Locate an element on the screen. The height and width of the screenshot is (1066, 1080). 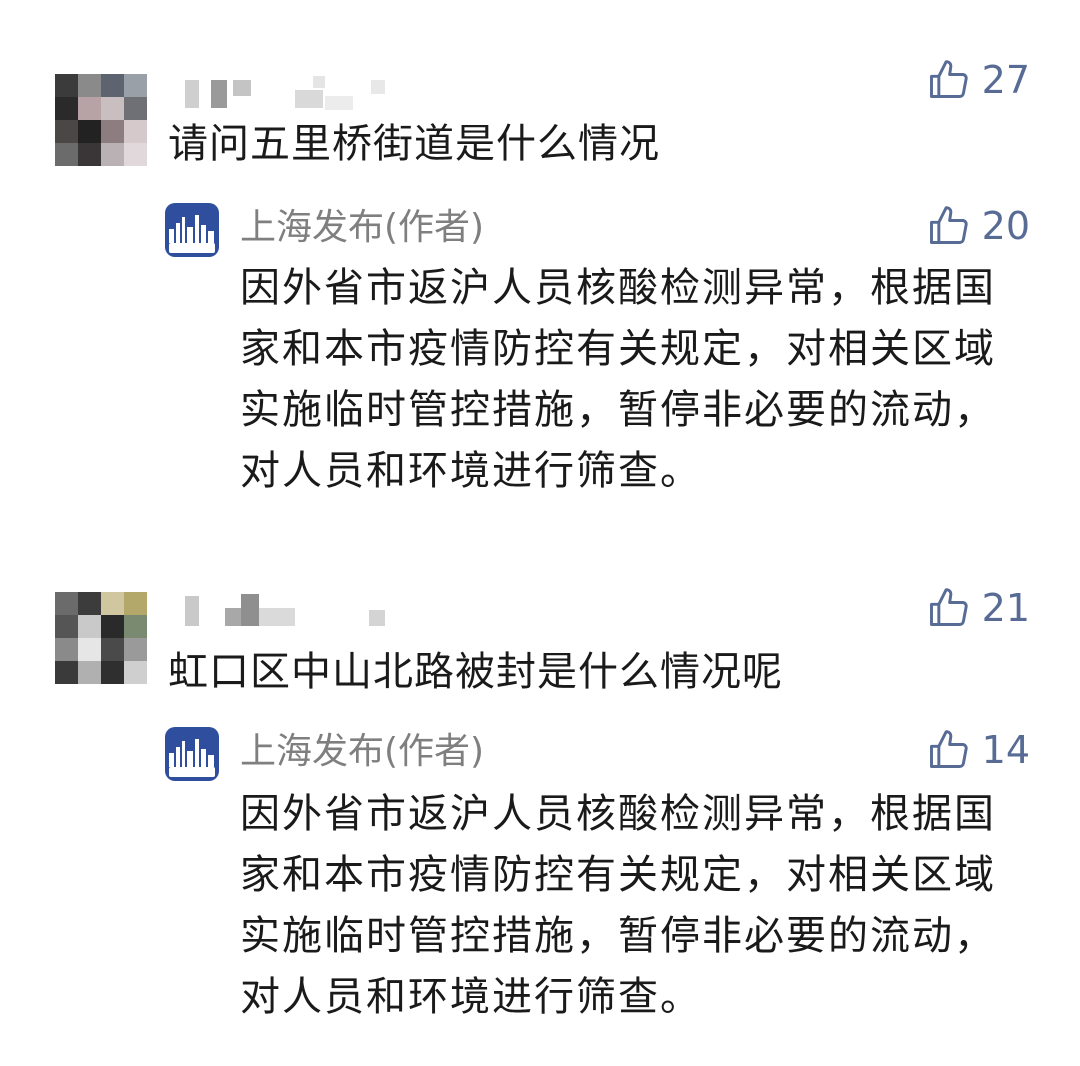
like-count: 20 is located at coordinates (1005, 226).